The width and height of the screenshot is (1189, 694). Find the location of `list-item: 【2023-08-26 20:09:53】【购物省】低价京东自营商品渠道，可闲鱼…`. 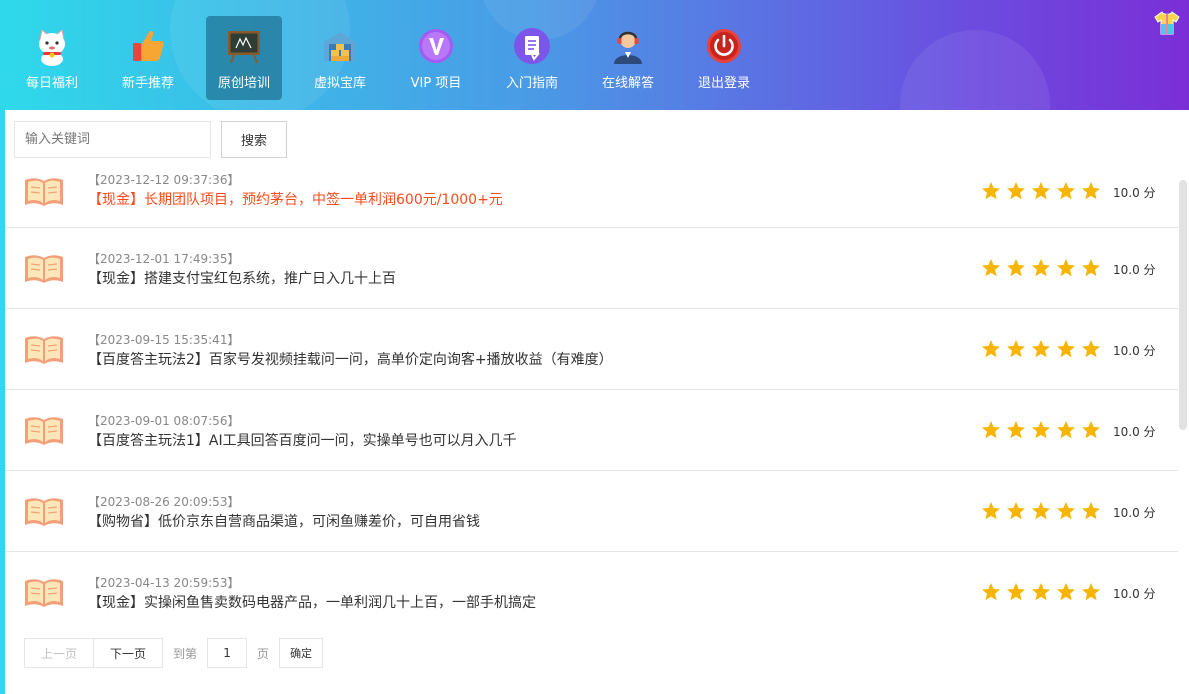

list-item: 【2023-08-26 20:09:53】【购物省】低价京东自营商品渠道，可闲鱼… is located at coordinates (591, 511).